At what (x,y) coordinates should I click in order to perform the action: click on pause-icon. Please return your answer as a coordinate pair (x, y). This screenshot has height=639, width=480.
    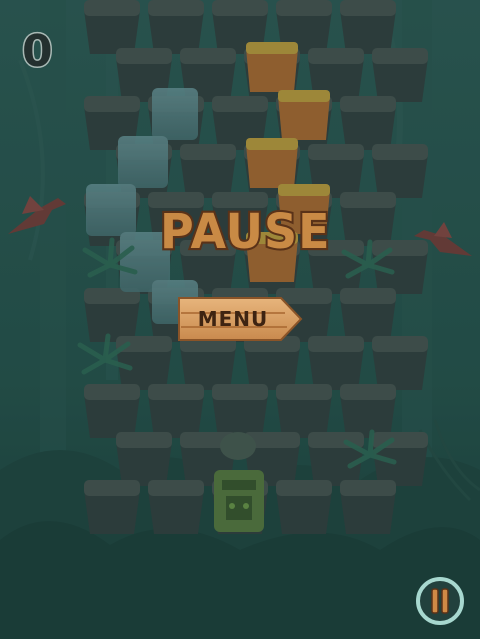
    Looking at the image, I should click on (440, 601).